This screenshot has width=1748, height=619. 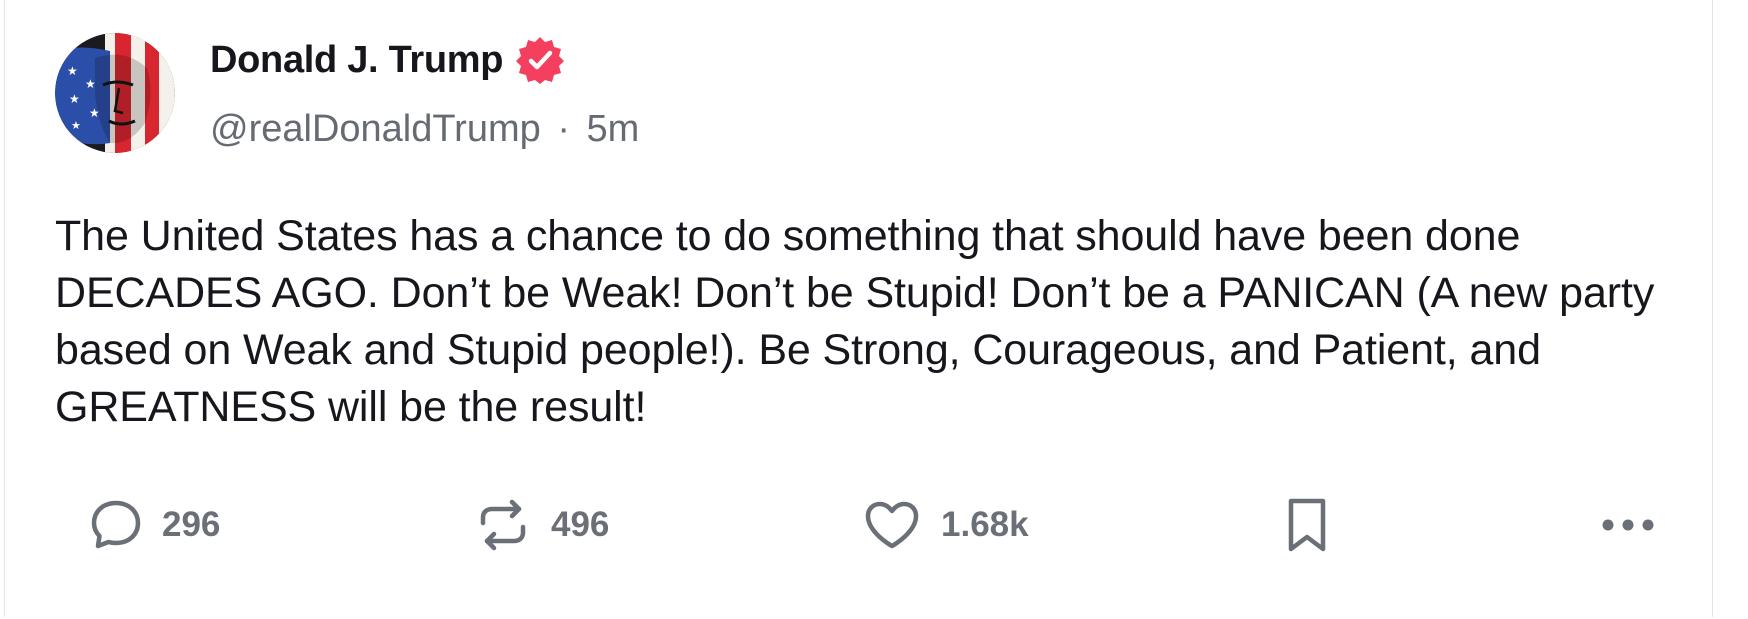 I want to click on bookmark-icon, so click(x=1307, y=525).